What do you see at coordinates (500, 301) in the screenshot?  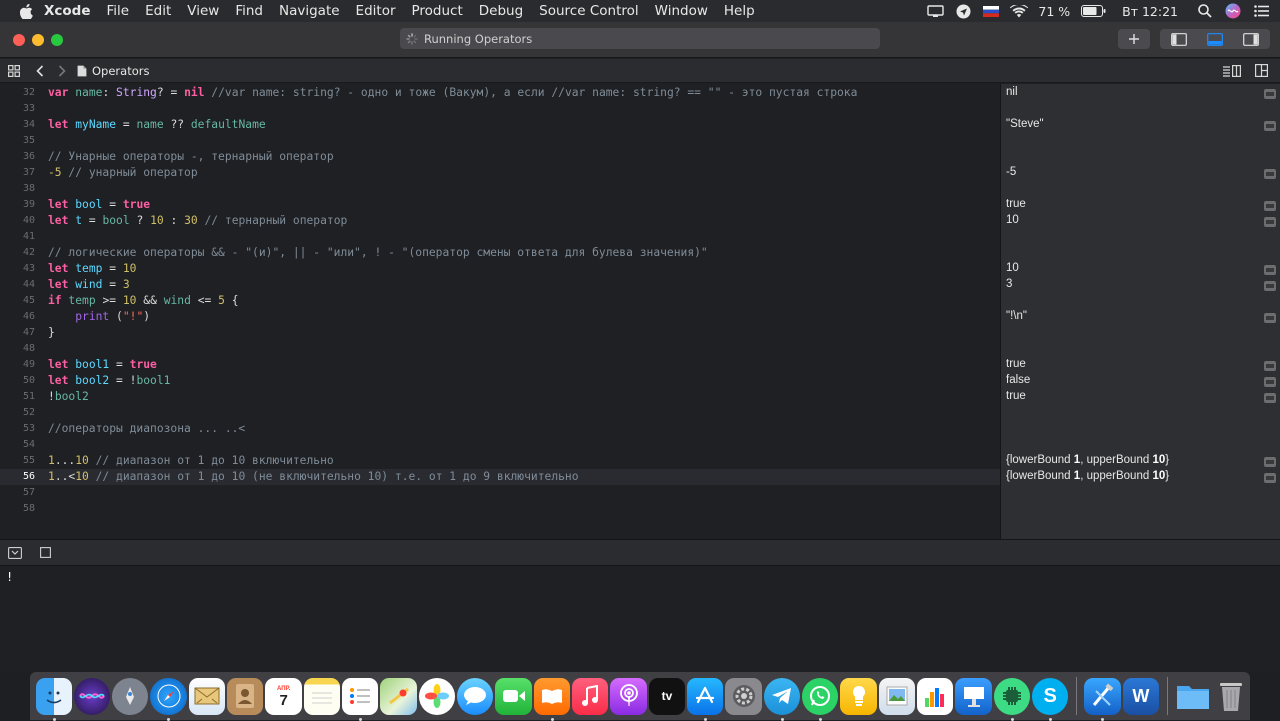 I see `code-line: 45 if temp >= 10 && wind <= 5 {` at bounding box center [500, 301].